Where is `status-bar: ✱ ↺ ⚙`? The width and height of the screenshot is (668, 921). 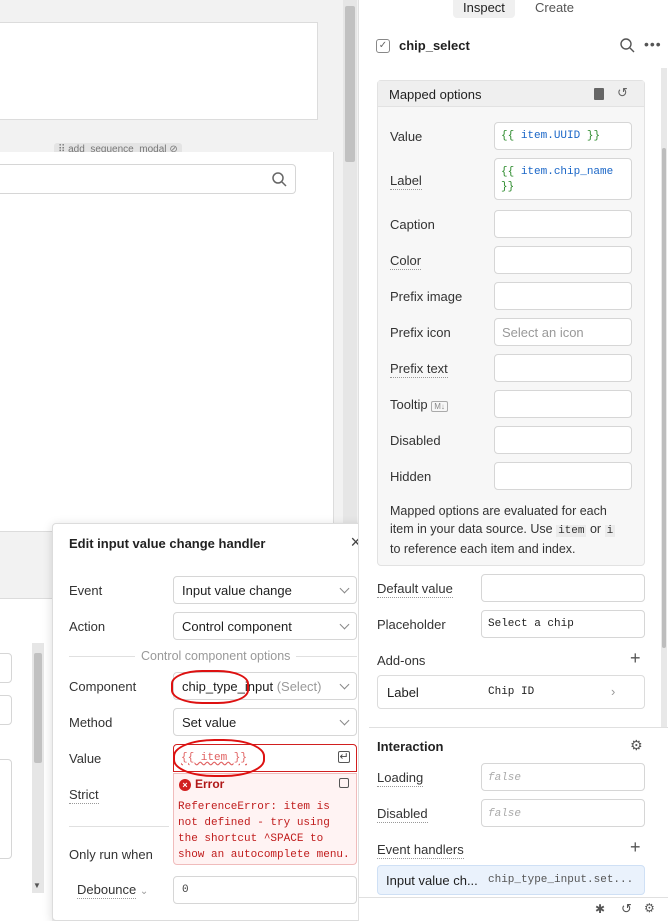 status-bar: ✱ ↺ ⚙ is located at coordinates (513, 909).